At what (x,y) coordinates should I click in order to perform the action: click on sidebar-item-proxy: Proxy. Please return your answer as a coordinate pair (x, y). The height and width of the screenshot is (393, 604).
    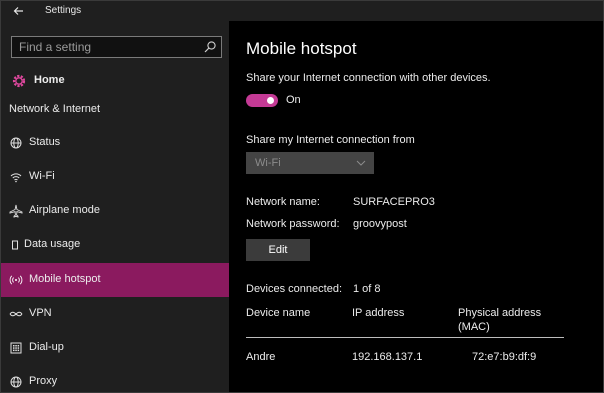
    Looking at the image, I should click on (115, 379).